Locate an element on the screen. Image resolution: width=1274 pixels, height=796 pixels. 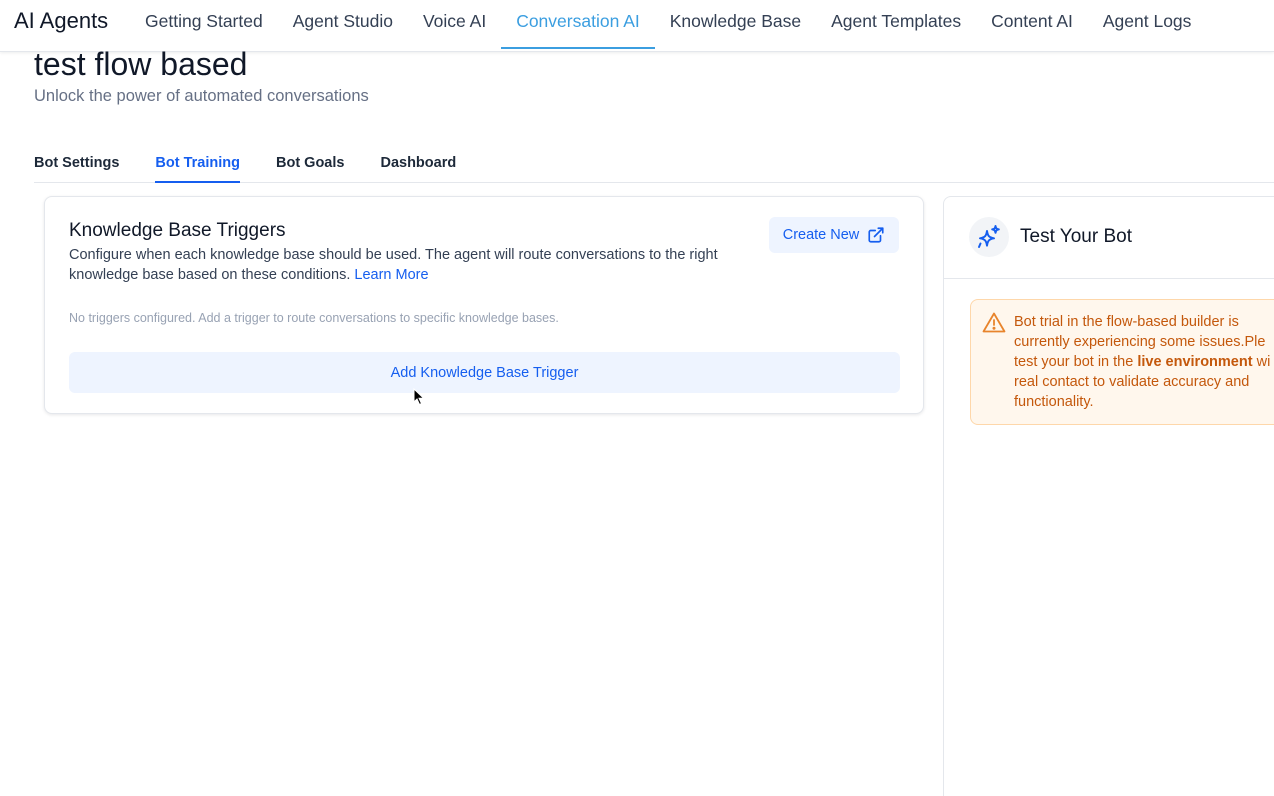
warning-line: real contact to validate accuracy and is located at coordinates (1132, 382).